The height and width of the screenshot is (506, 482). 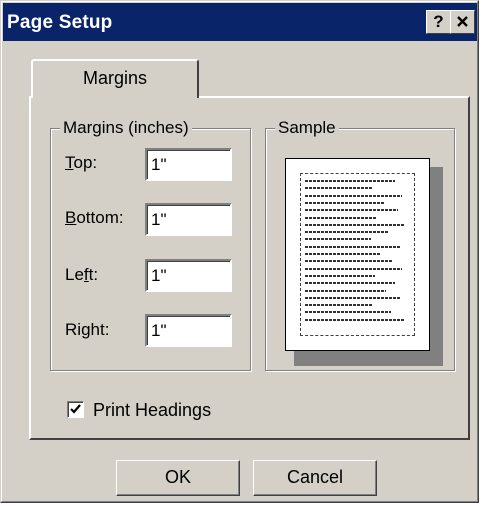 I want to click on print-headings-label: Print Headings, so click(x=152, y=410).